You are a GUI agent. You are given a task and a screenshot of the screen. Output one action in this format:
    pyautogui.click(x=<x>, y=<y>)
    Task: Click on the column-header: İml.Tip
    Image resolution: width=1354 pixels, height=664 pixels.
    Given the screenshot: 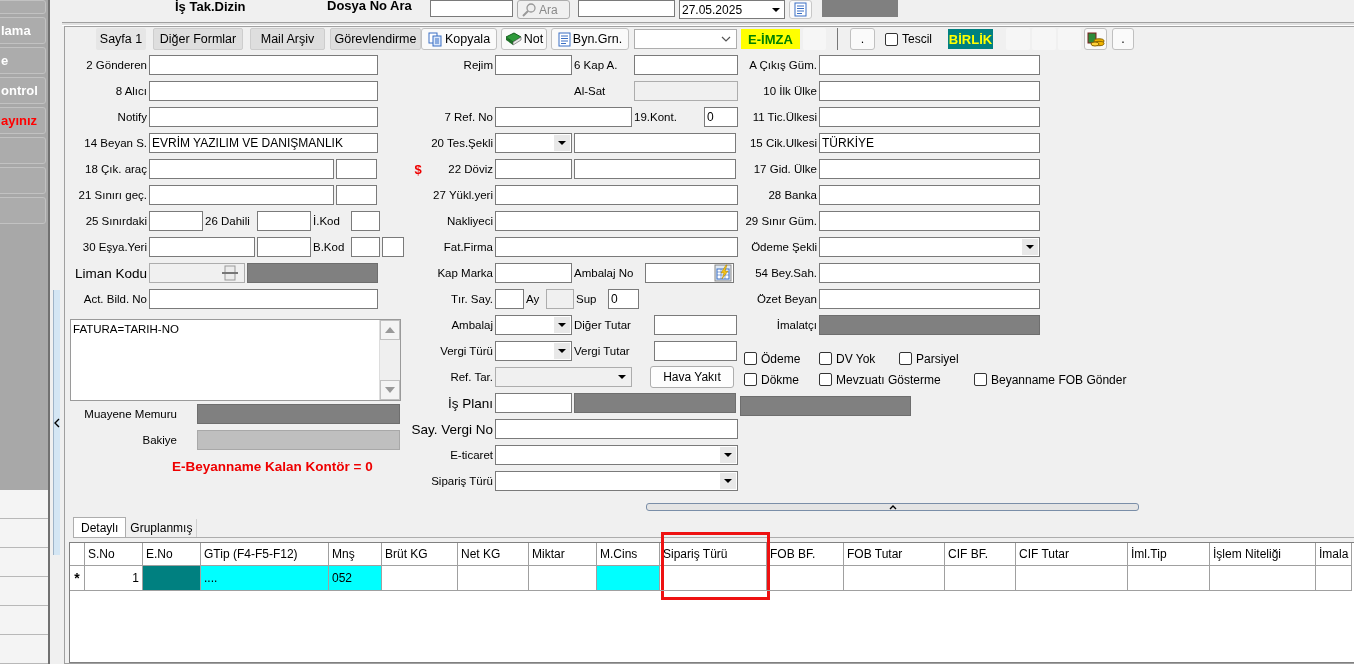 What is the action you would take?
    pyautogui.click(x=1169, y=554)
    